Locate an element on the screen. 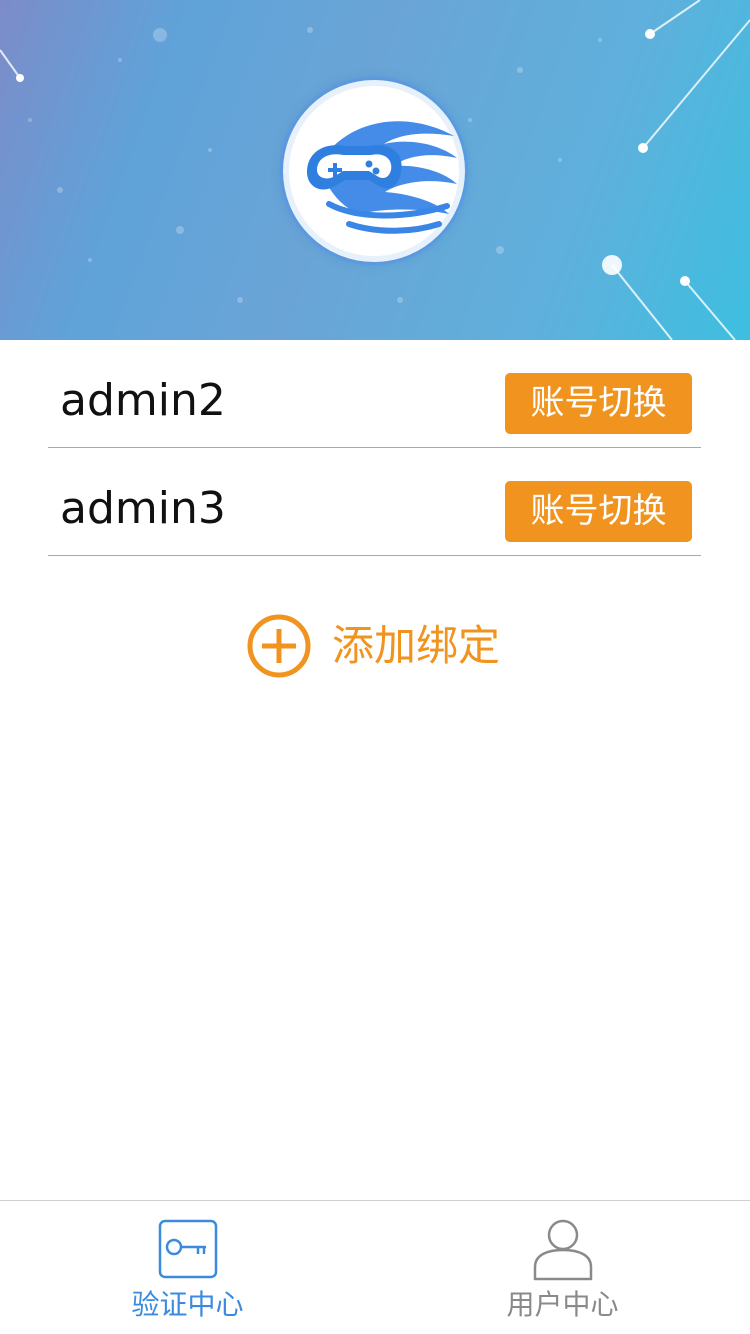 This screenshot has height=1334, width=750. tab-label: 用户中心 is located at coordinates (562, 1304).